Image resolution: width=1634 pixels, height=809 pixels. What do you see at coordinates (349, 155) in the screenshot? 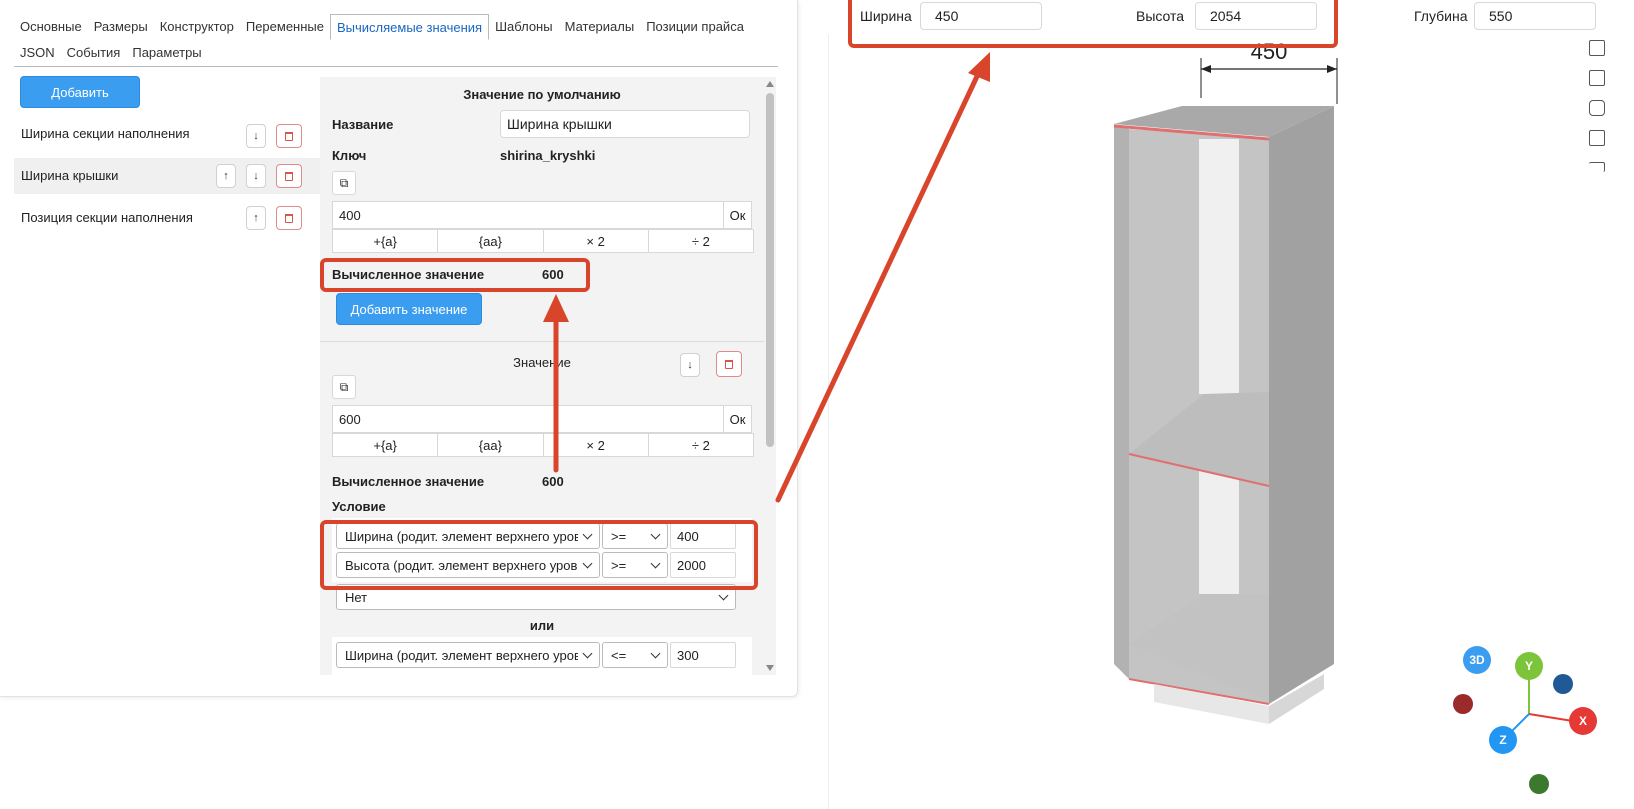
I see `key-label: Ключ` at bounding box center [349, 155].